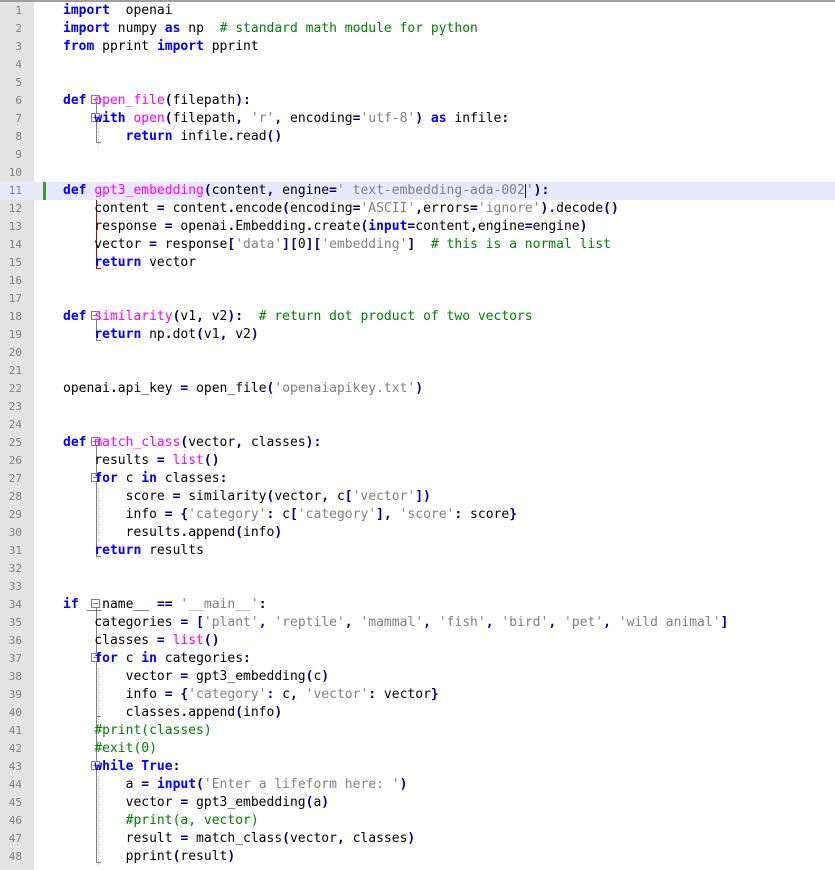  Describe the element at coordinates (192, 443) in the screenshot. I see `code-text: def match_class(vector, classes):` at that location.